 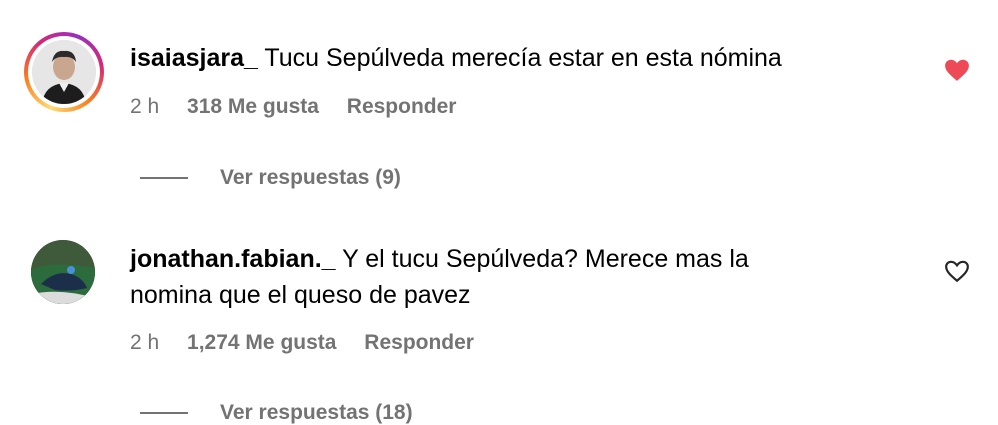 I want to click on avatar-story-ring, so click(x=64, y=72).